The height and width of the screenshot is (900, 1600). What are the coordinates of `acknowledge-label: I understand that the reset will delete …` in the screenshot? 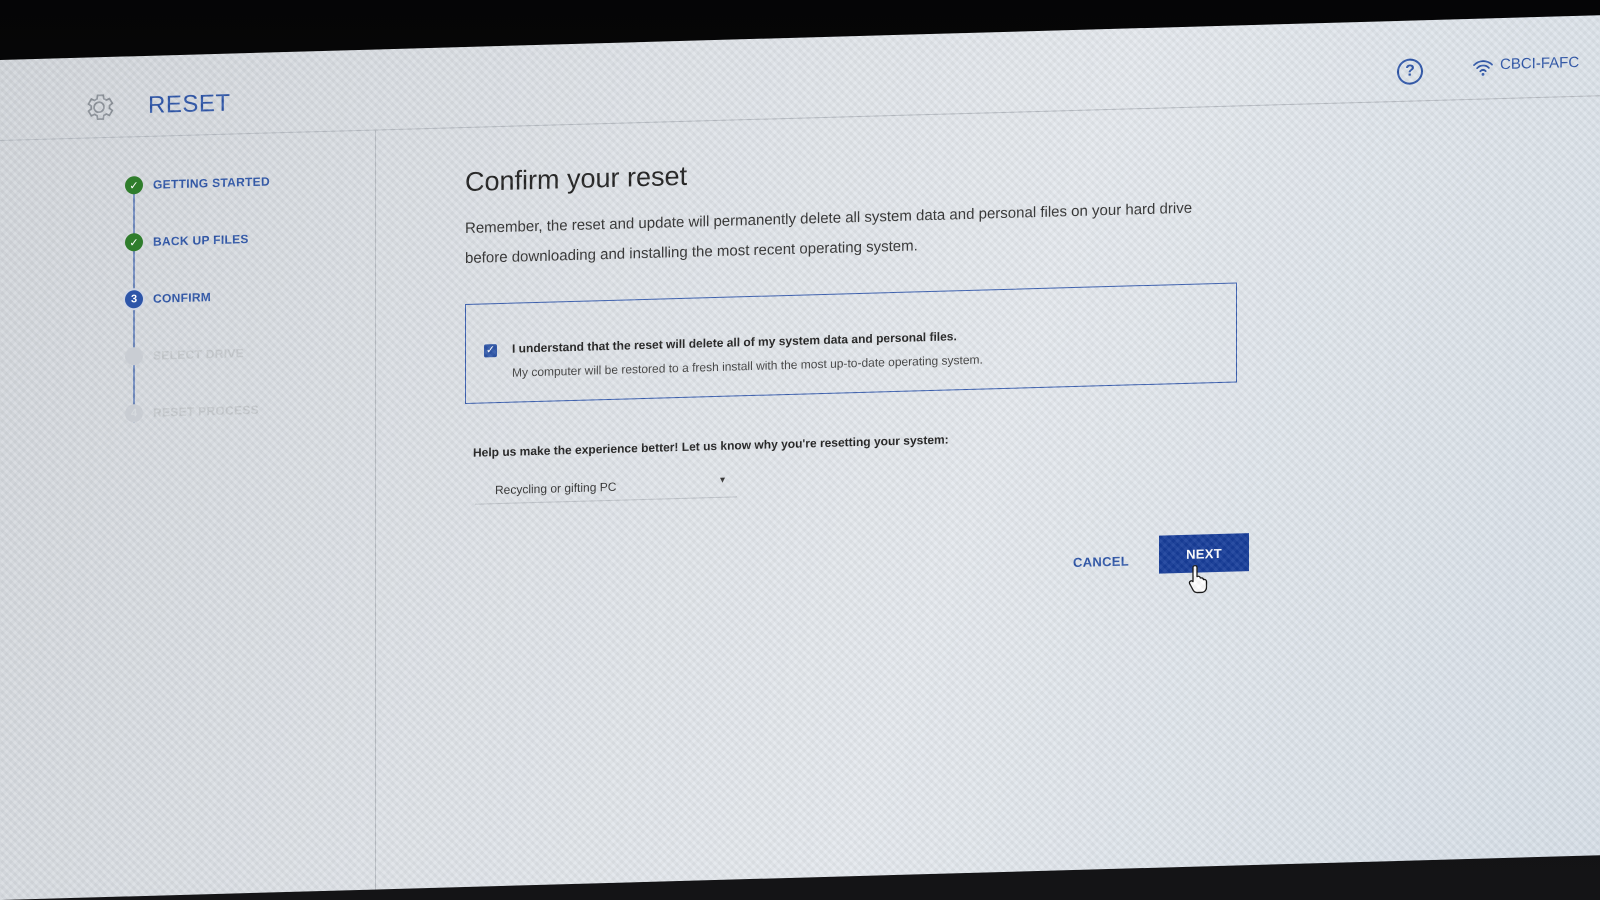 It's located at (734, 342).